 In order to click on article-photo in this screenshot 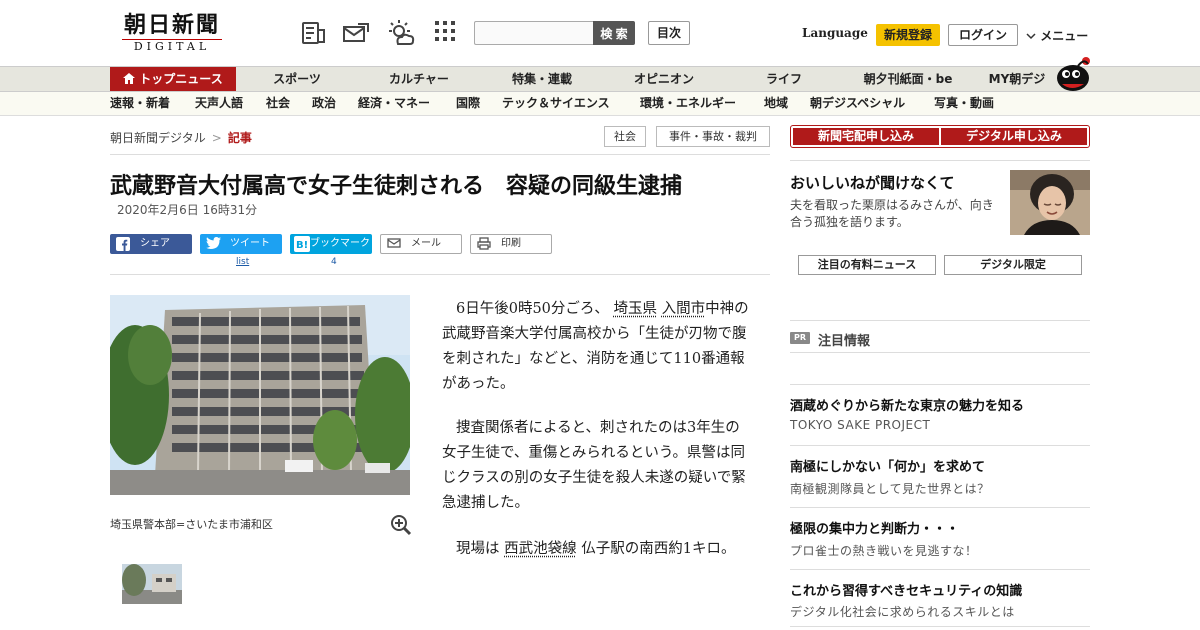, I will do `click(258, 395)`.